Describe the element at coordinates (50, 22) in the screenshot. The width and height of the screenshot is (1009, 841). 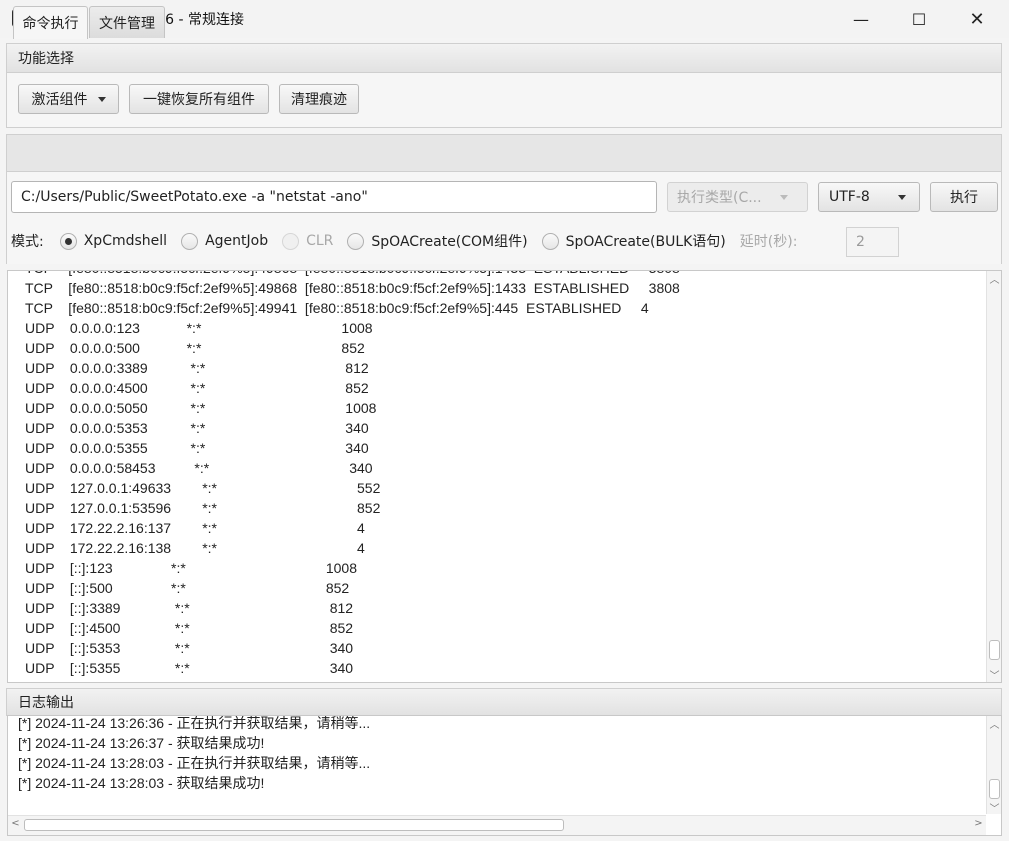
I see `tab-command-exec: 命令执行` at that location.